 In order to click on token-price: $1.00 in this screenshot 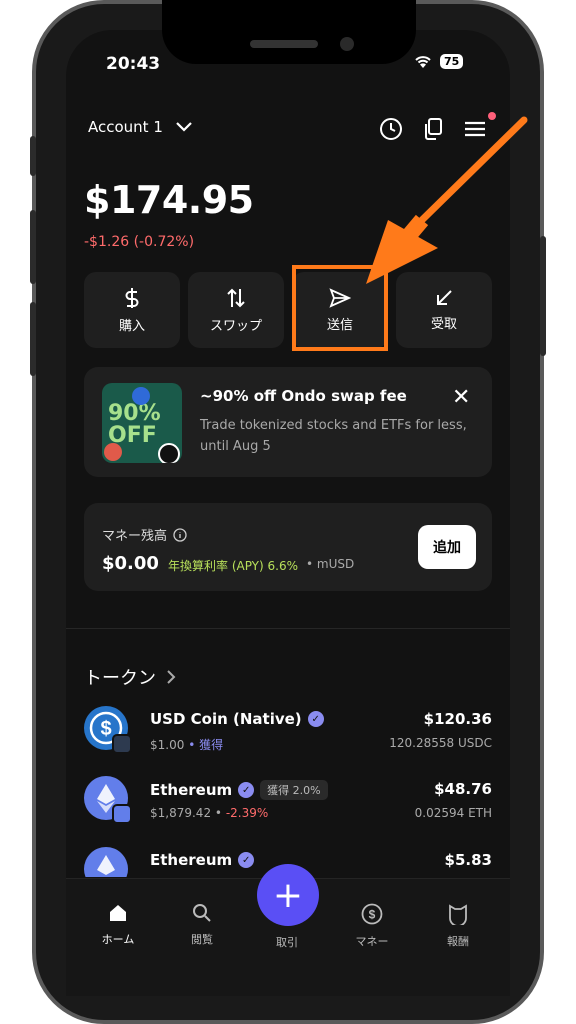, I will do `click(167, 745)`.